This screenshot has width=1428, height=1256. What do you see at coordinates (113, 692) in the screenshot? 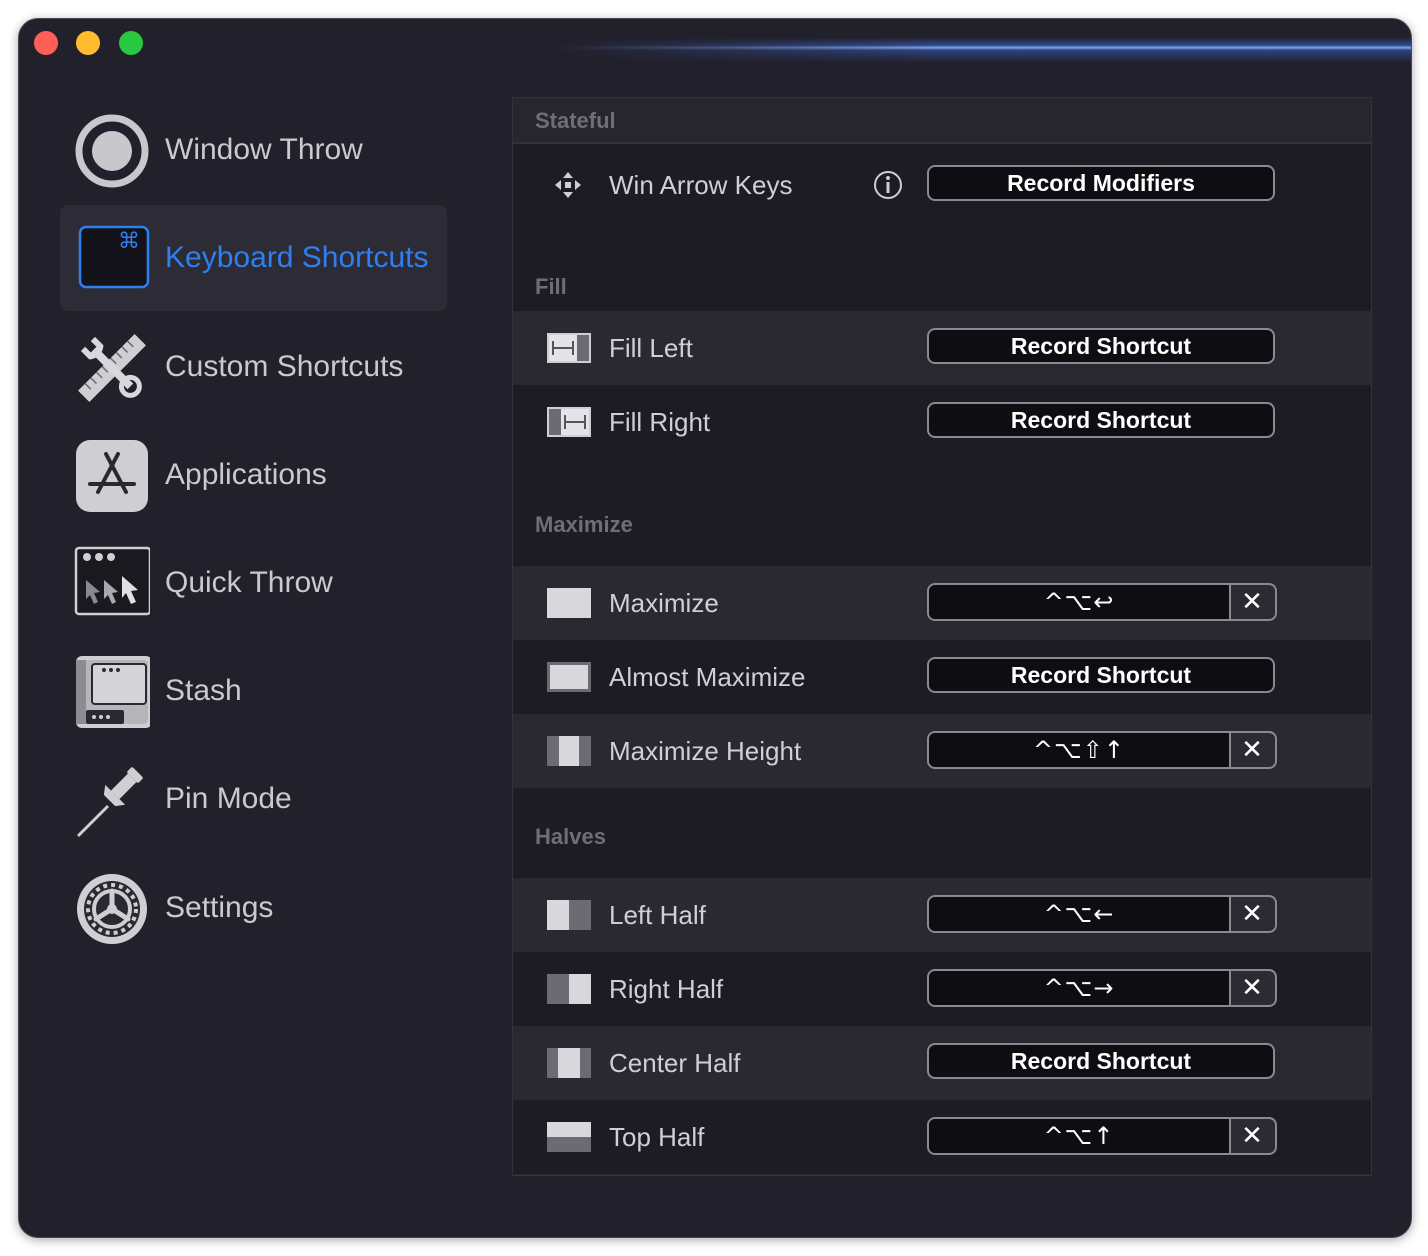
I see `stash-icon` at bounding box center [113, 692].